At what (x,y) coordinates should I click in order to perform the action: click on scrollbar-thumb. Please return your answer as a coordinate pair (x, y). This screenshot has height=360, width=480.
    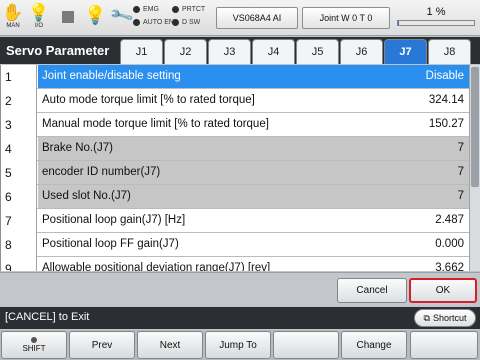
    Looking at the image, I should click on (475, 127).